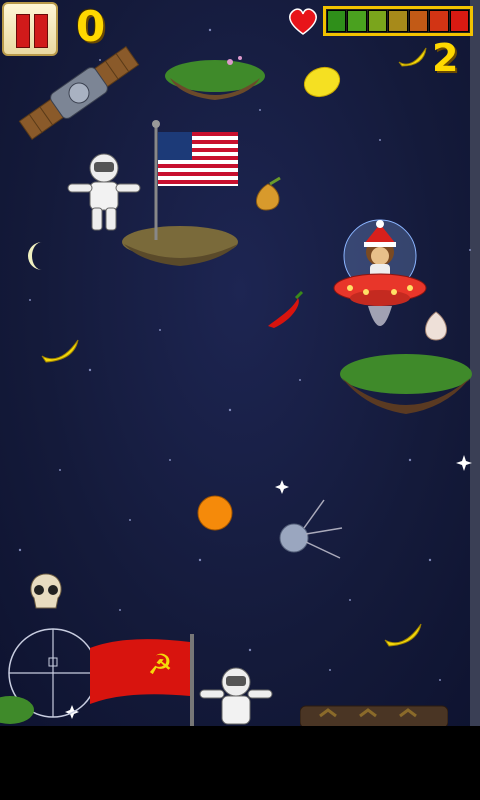  Describe the element at coordinates (311, 529) in the screenshot. I see `sputnik-icon` at that location.